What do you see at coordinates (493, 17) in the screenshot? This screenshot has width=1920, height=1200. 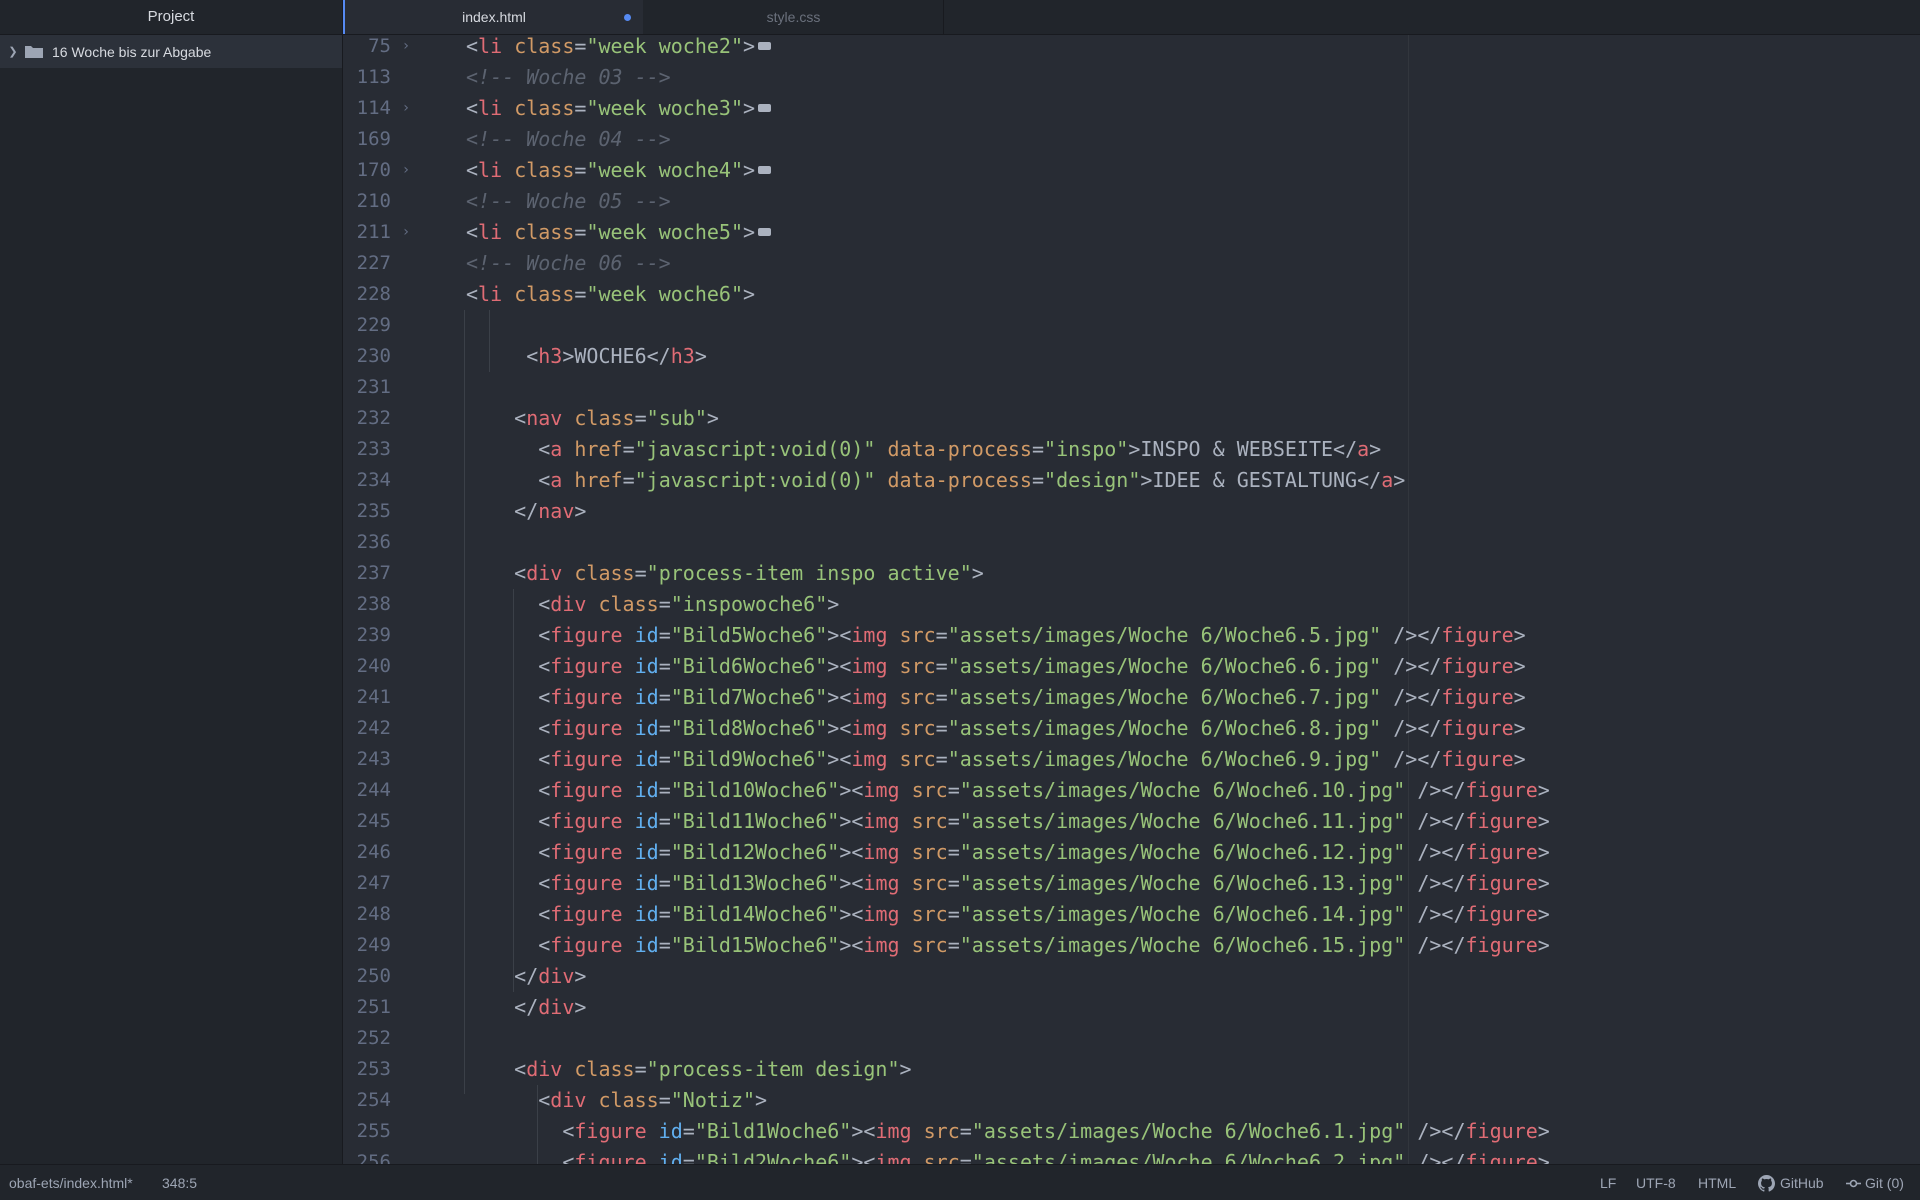 I see `tab-index-html: index.html` at bounding box center [493, 17].